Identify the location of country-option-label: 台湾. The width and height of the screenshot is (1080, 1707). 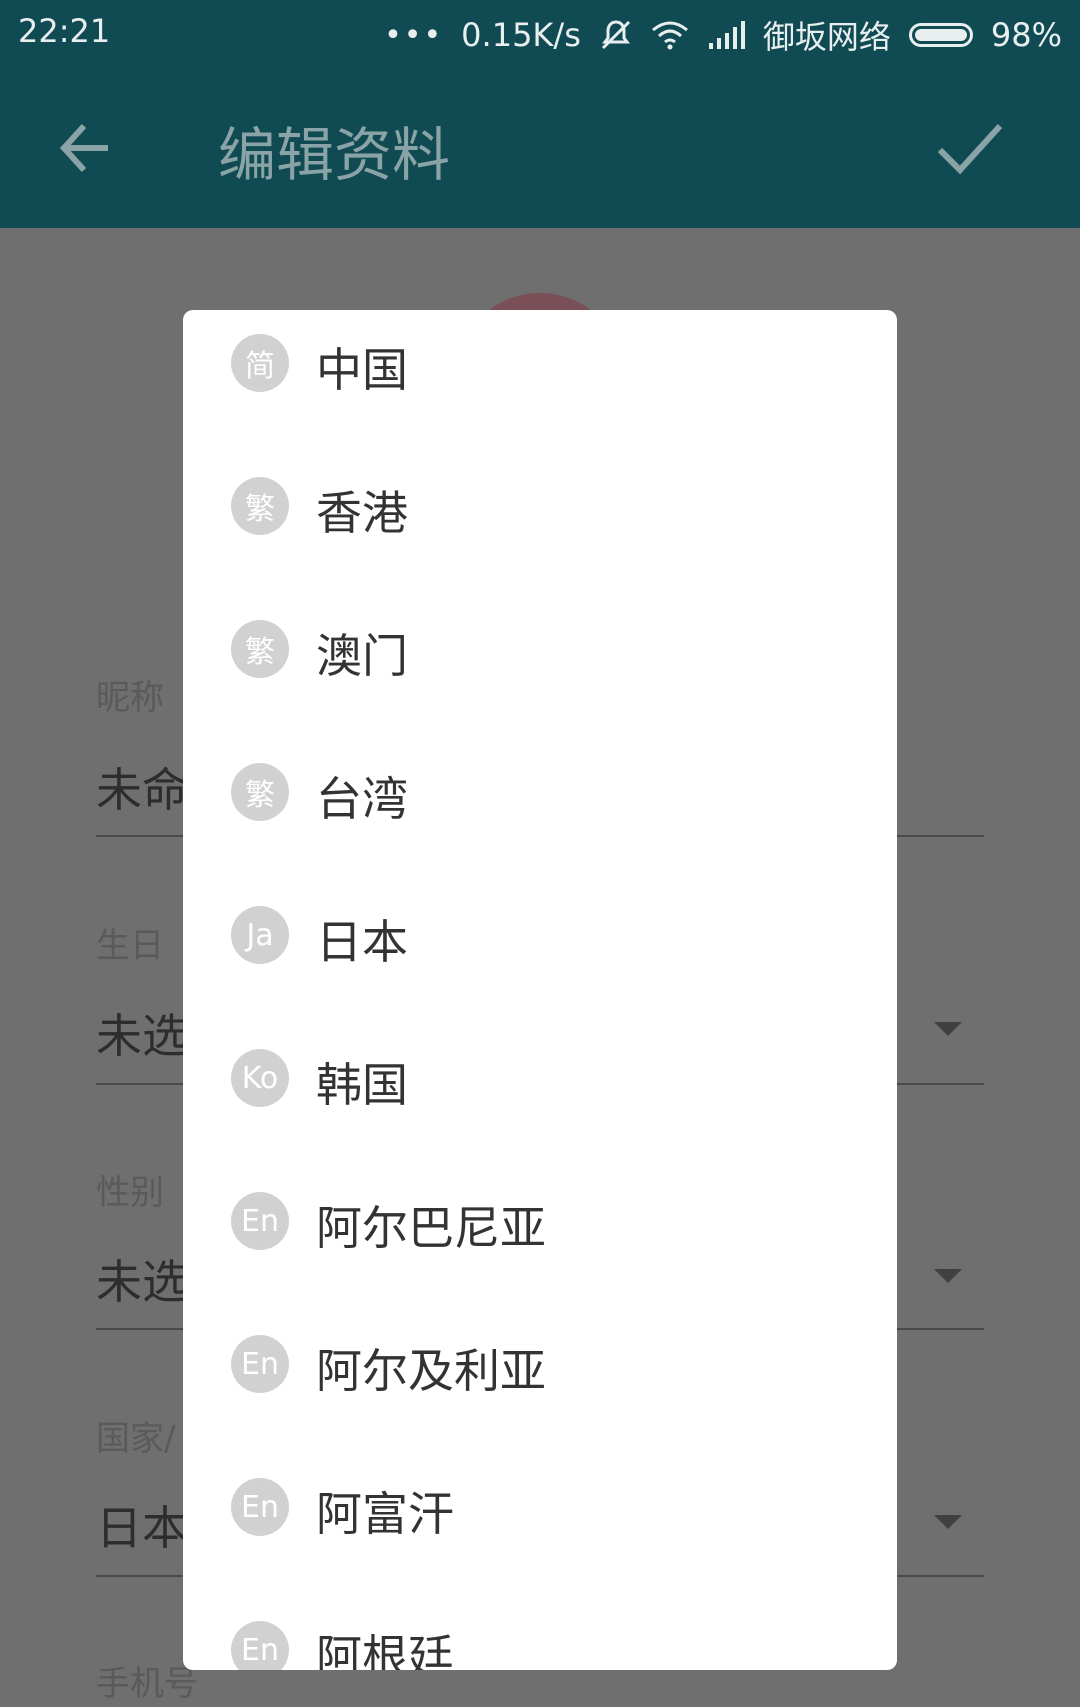
(362, 799).